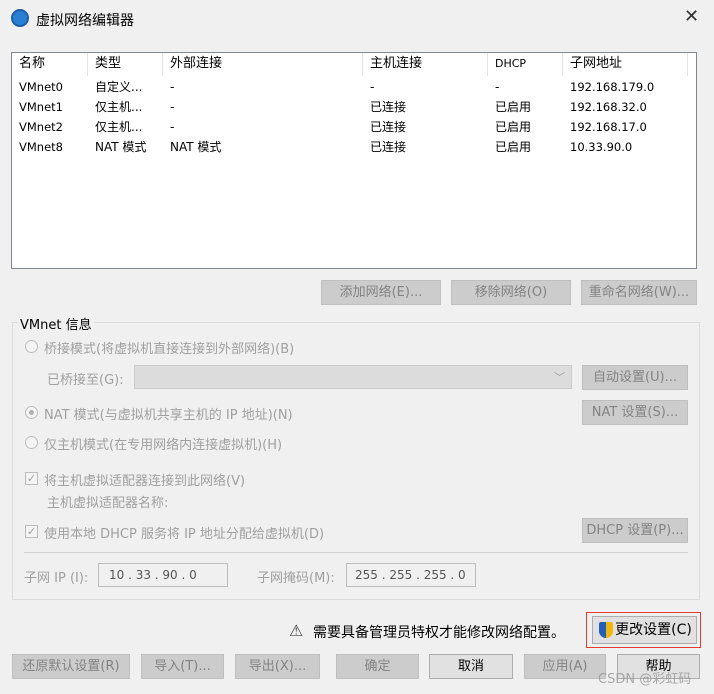 This screenshot has height=694, width=714. Describe the element at coordinates (41, 147) in the screenshot. I see `table-cell: VMnet8` at that location.